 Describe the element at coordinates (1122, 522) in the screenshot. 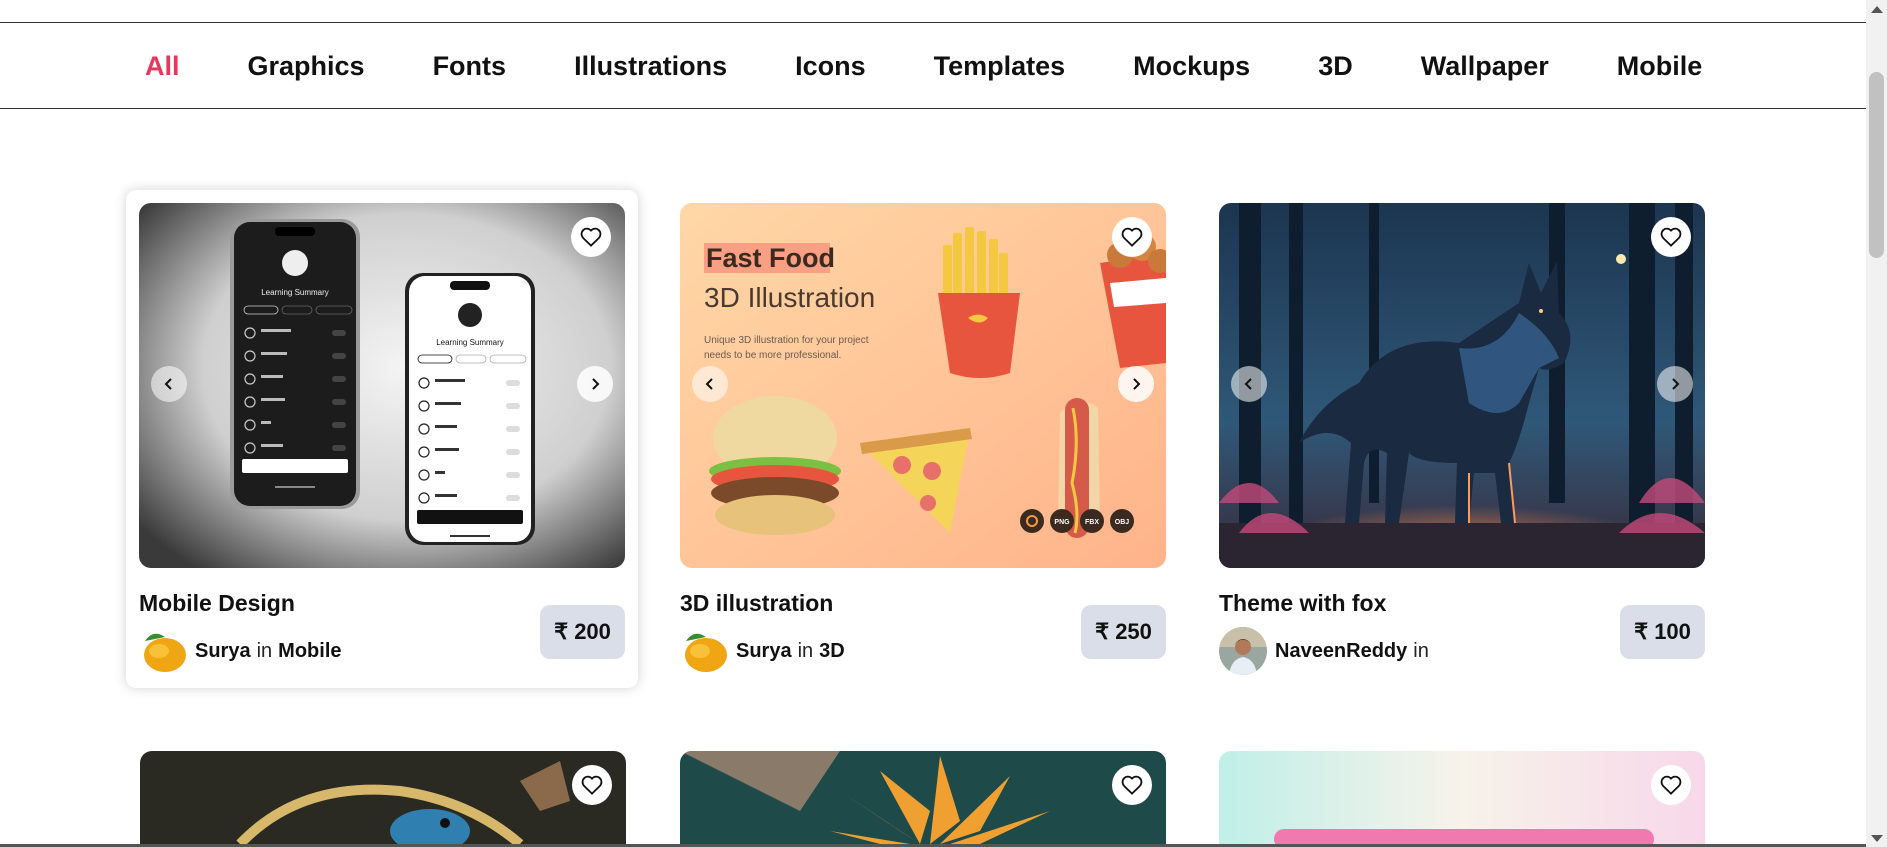

I see `svg-text: OBJ` at that location.